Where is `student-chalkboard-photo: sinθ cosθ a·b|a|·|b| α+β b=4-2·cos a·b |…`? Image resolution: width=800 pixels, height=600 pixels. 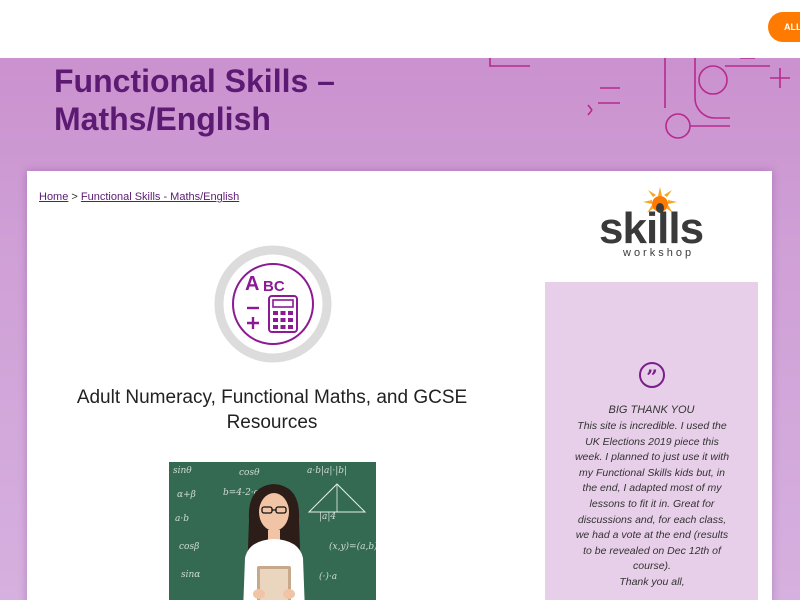 student-chalkboard-photo: sinθ cosθ a·b|a|·|b| α+β b=4-2·cos a·b |… is located at coordinates (272, 531).